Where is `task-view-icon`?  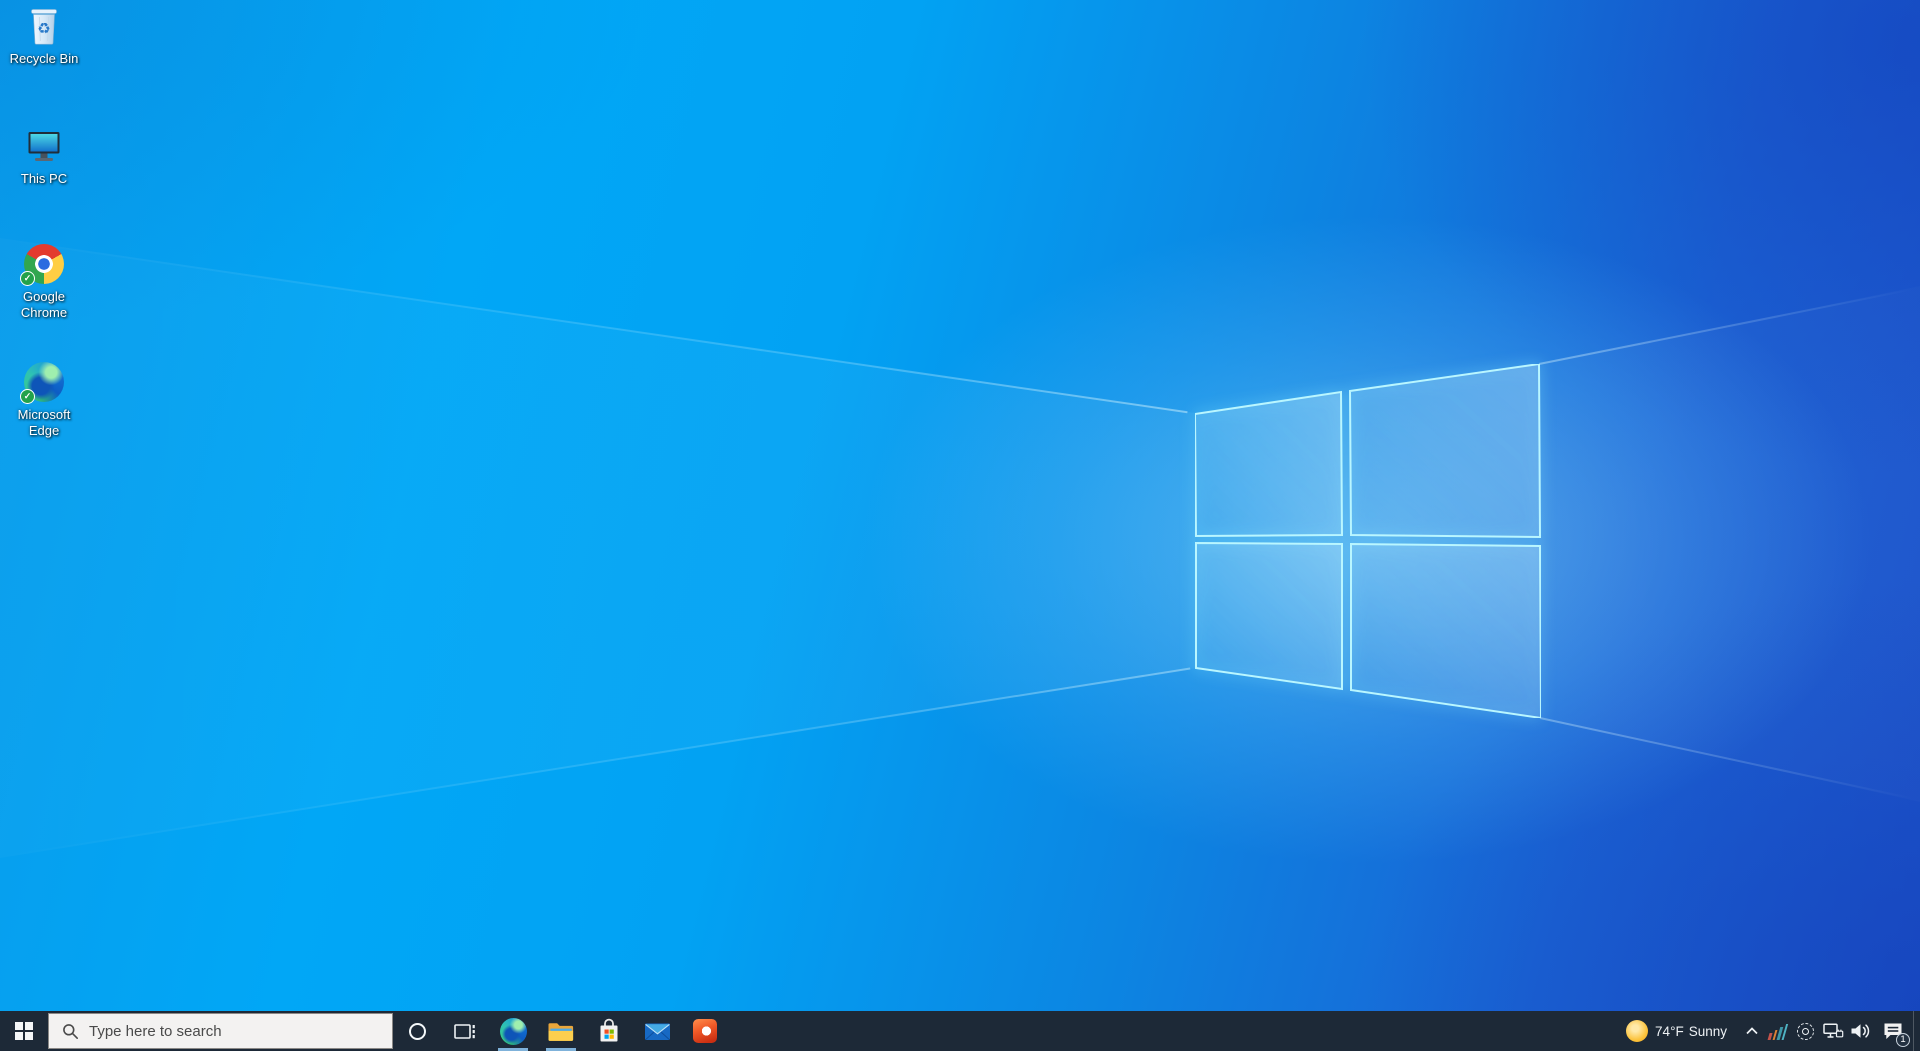
task-view-icon is located at coordinates (464, 1031).